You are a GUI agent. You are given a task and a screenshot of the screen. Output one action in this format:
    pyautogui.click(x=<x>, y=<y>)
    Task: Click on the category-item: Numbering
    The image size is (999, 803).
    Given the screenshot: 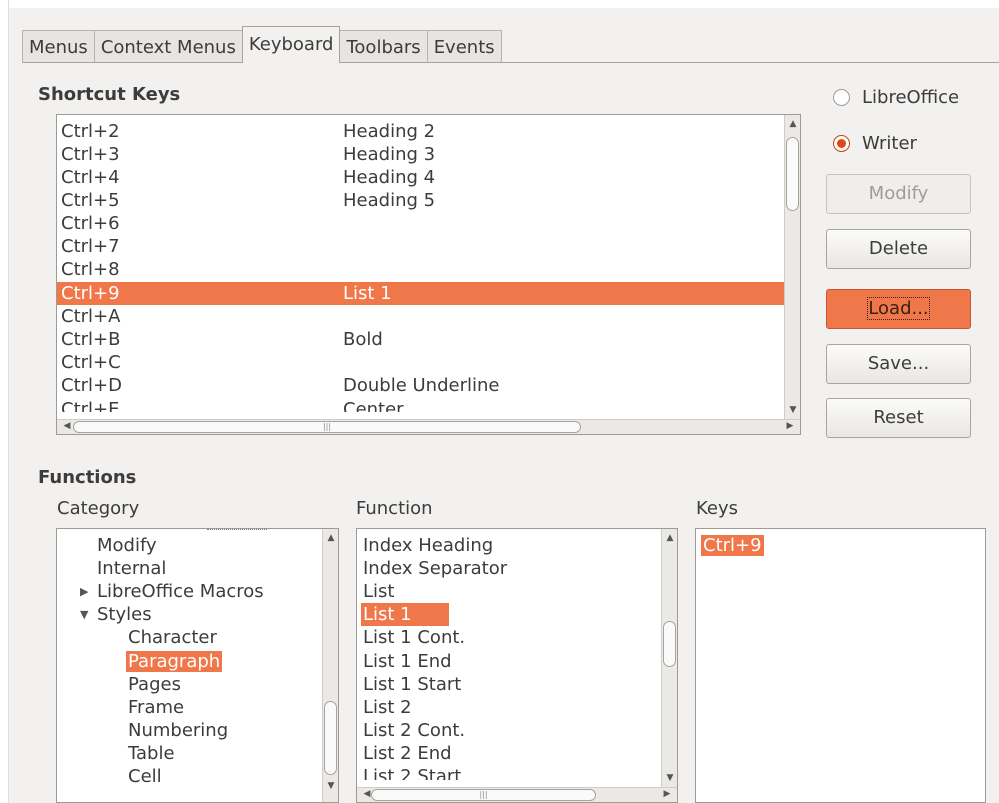 What is the action you would take?
    pyautogui.click(x=178, y=730)
    